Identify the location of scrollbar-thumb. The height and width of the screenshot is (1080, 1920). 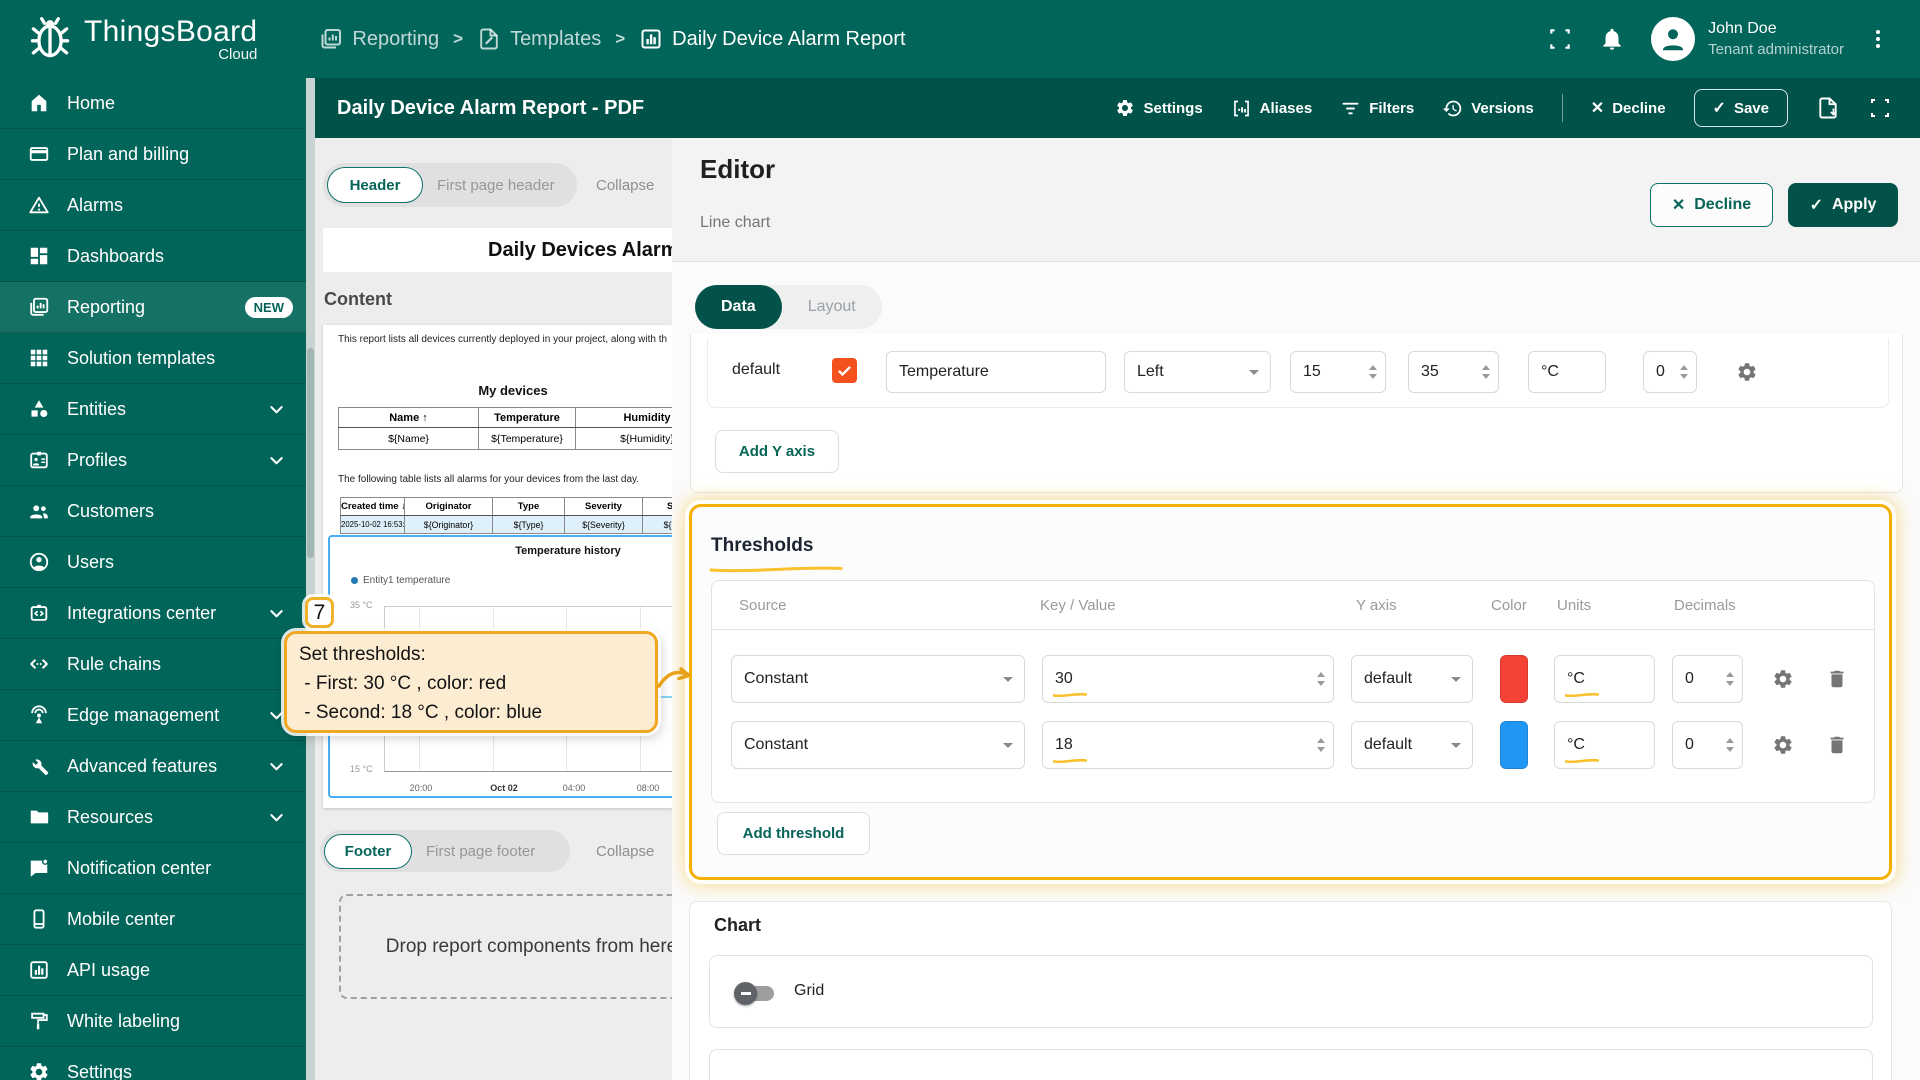
(310, 453).